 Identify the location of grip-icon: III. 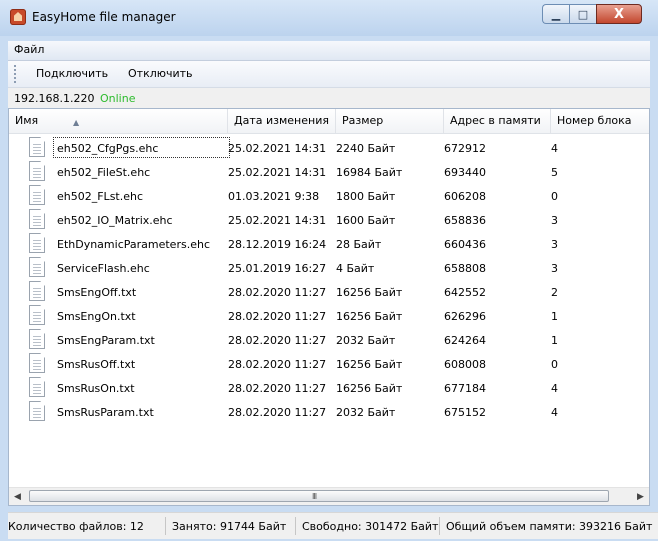
(314, 496).